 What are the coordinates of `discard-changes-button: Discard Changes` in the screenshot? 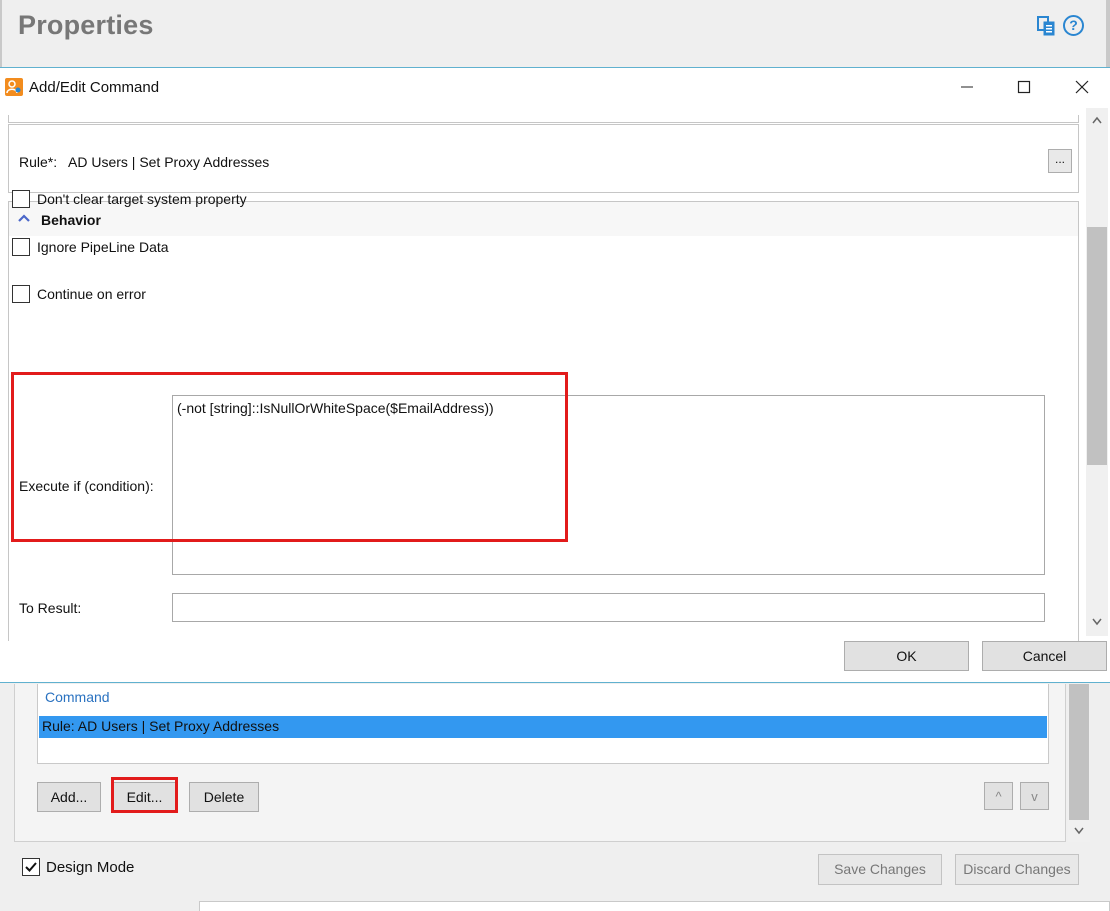 It's located at (1017, 869).